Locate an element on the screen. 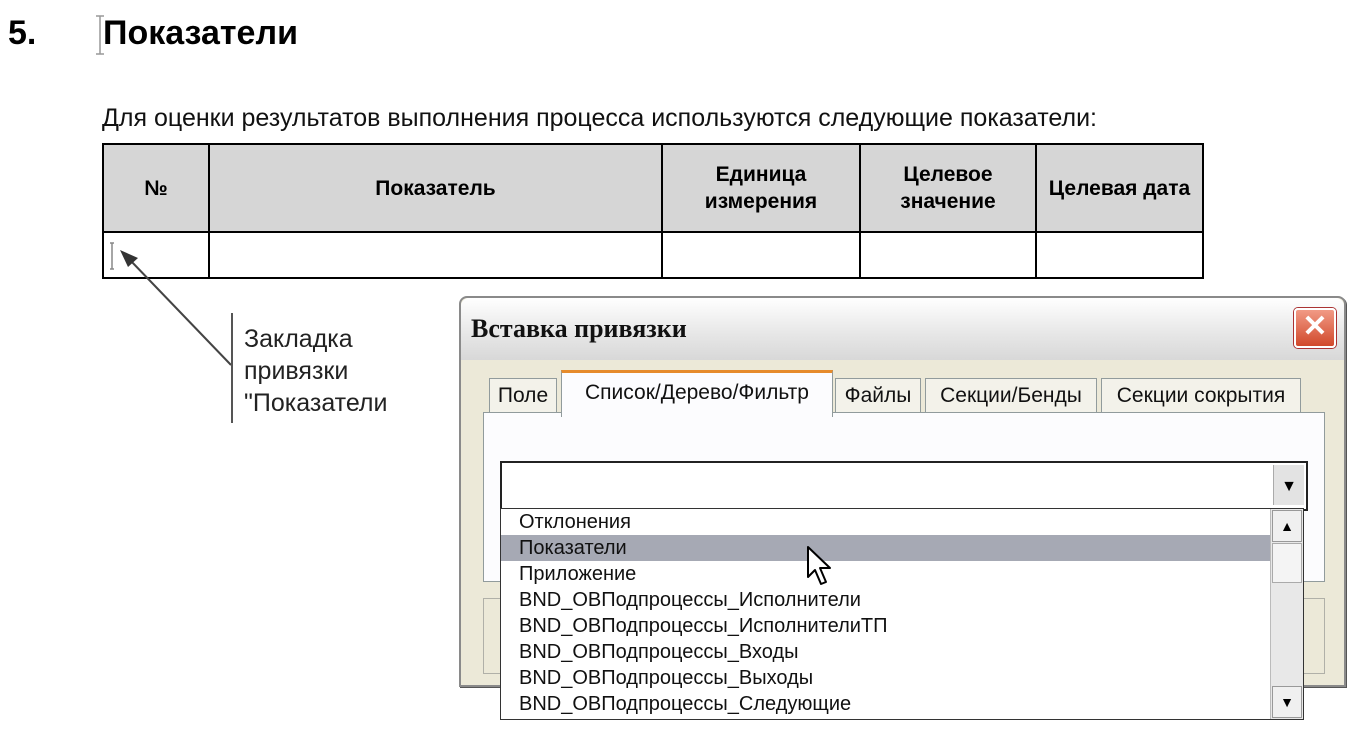 The width and height of the screenshot is (1354, 730). list-item: BND_ОВПодпроцессы_Исполнители is located at coordinates (886, 600).